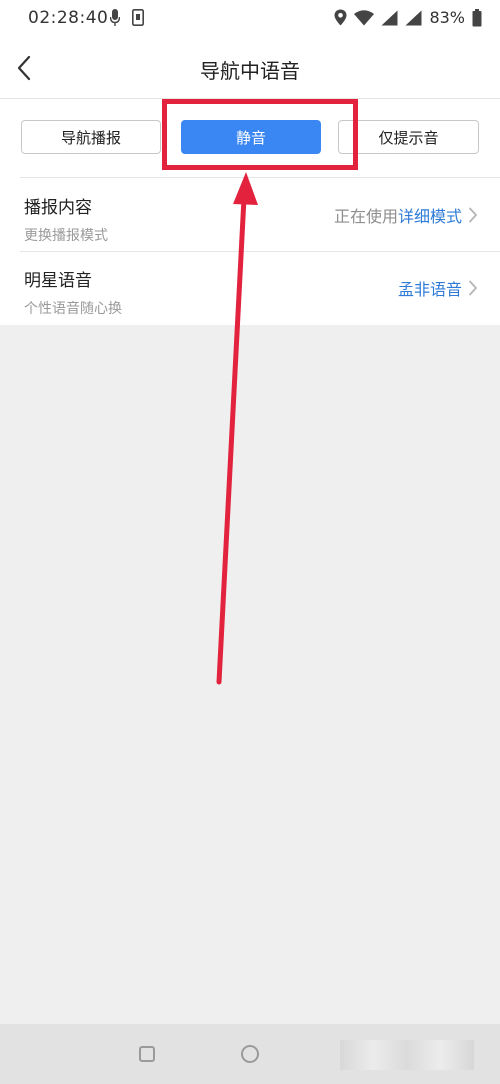 Image resolution: width=500 pixels, height=1084 pixels. Describe the element at coordinates (68, 18) in the screenshot. I see `status-time: 02:28:40` at that location.